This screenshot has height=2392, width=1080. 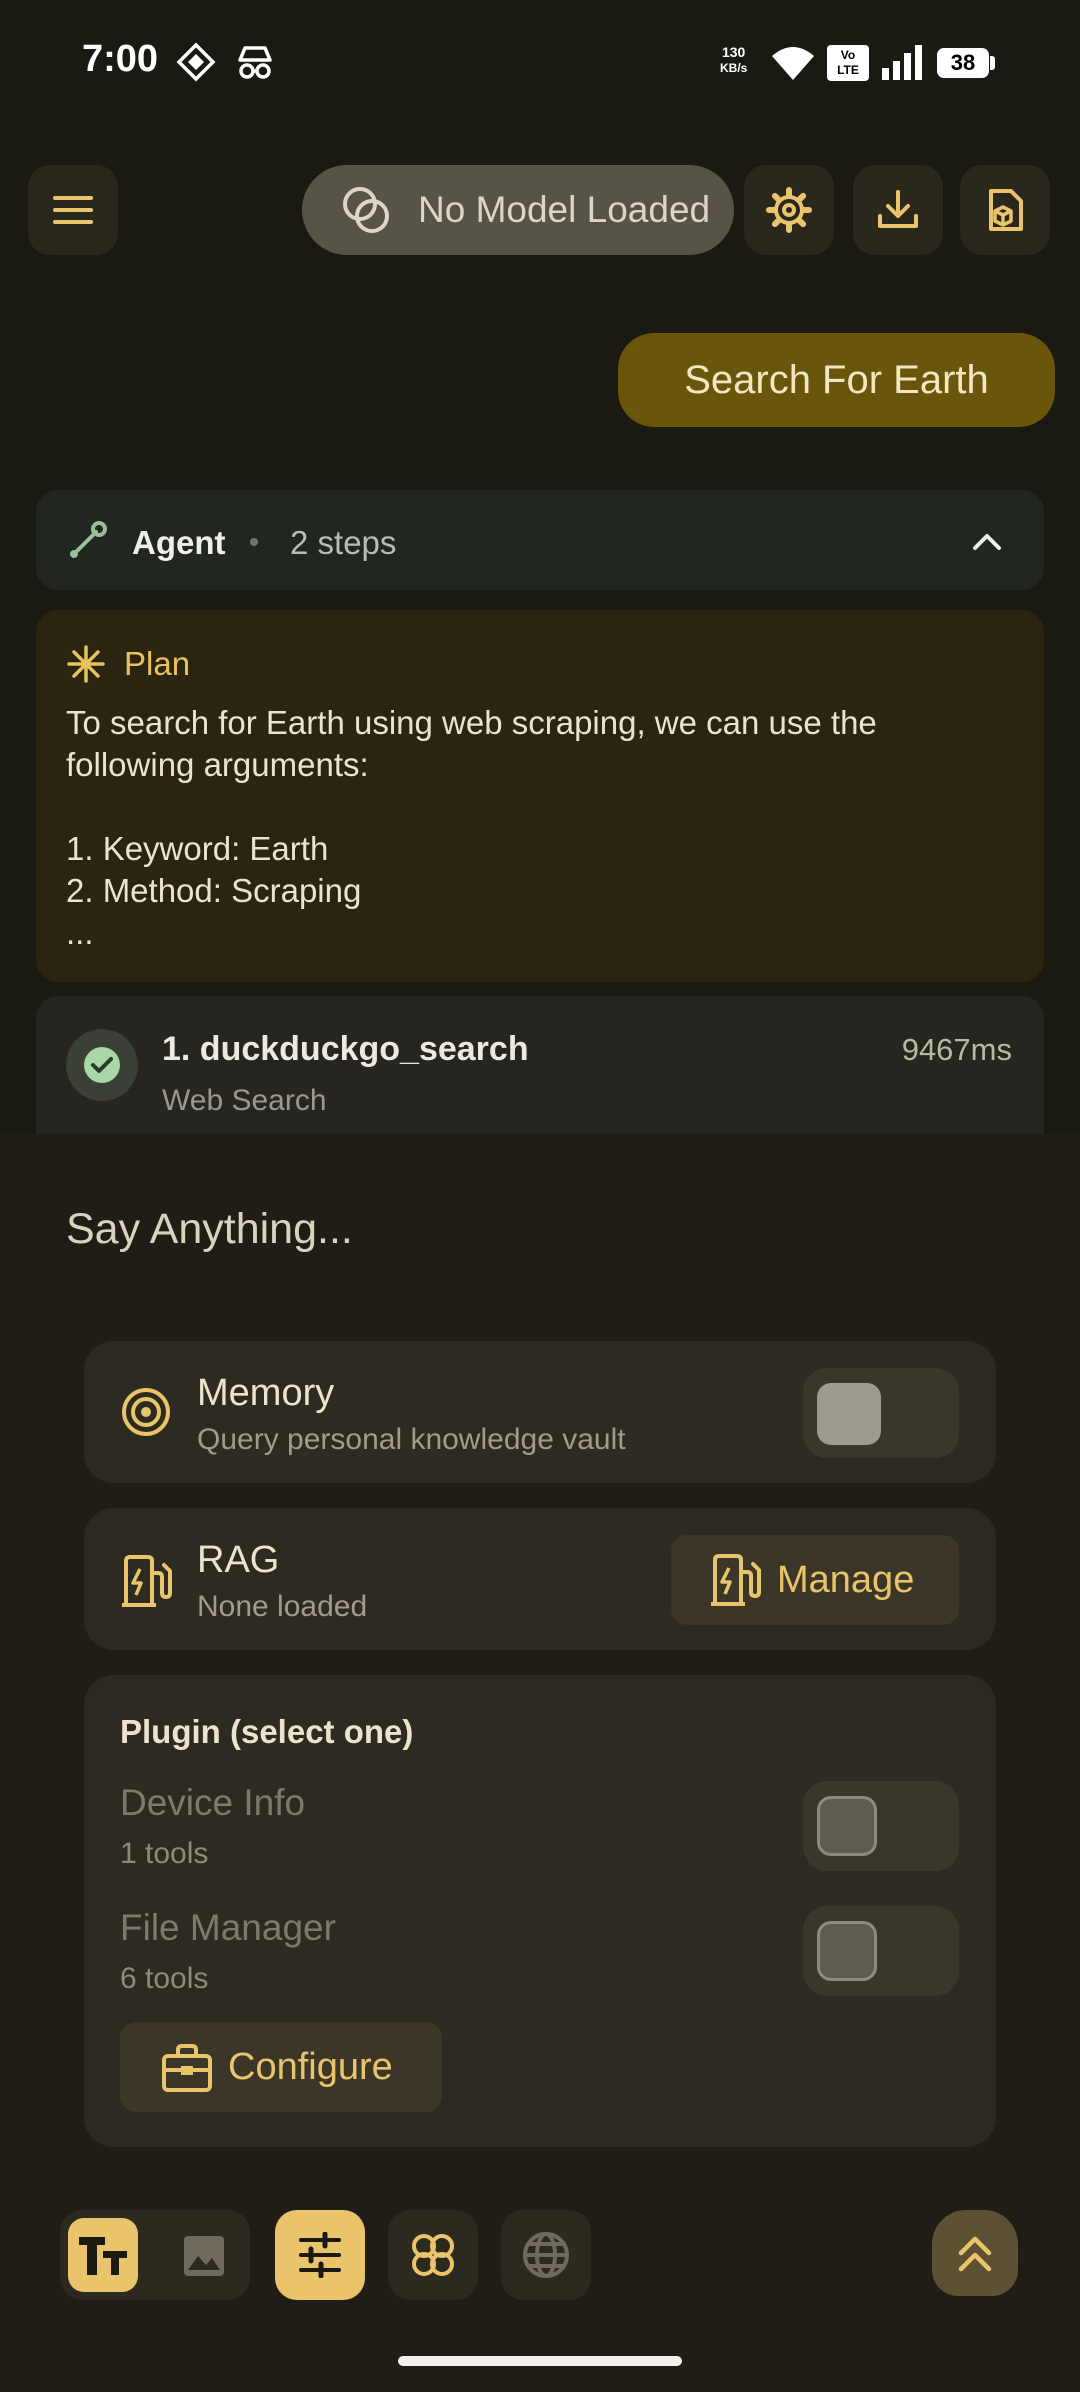 I want to click on sliders-icon, so click(x=320, y=2255).